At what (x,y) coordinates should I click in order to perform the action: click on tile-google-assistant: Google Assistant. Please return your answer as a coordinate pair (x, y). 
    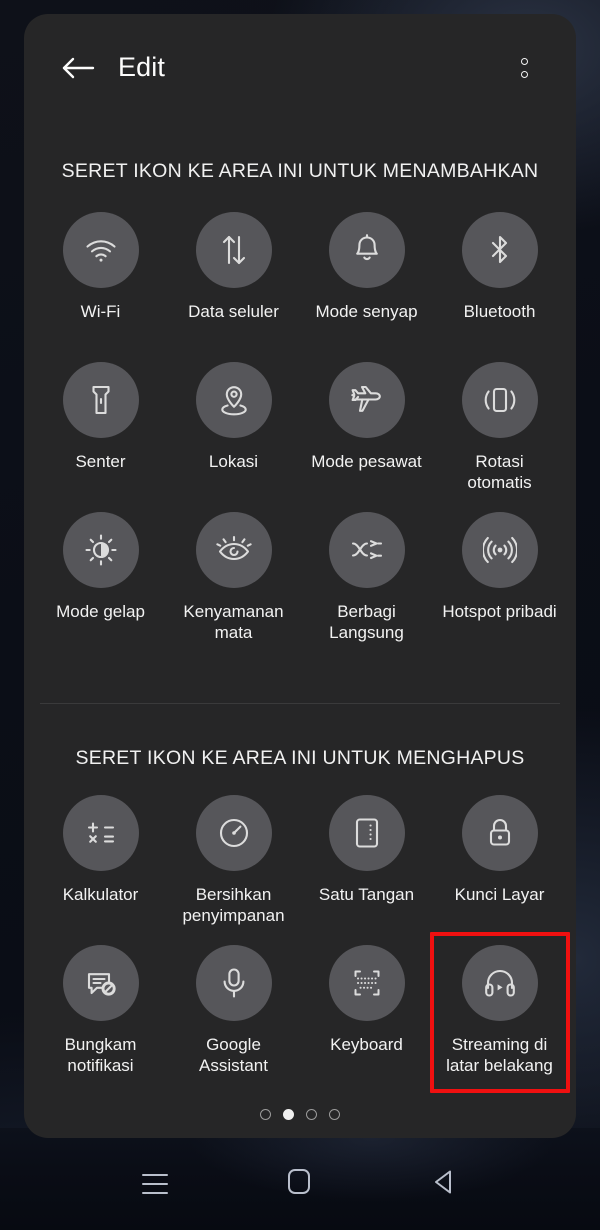
    Looking at the image, I should click on (233, 1018).